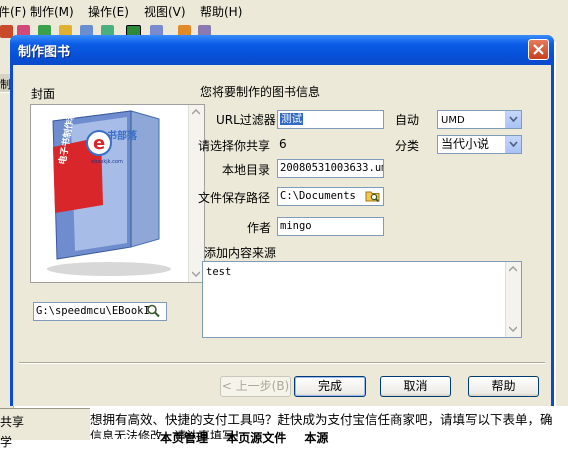 This screenshot has width=568, height=450. What do you see at coordinates (330, 168) in the screenshot?
I see `local-dir-field: 20080531003633.um` at bounding box center [330, 168].